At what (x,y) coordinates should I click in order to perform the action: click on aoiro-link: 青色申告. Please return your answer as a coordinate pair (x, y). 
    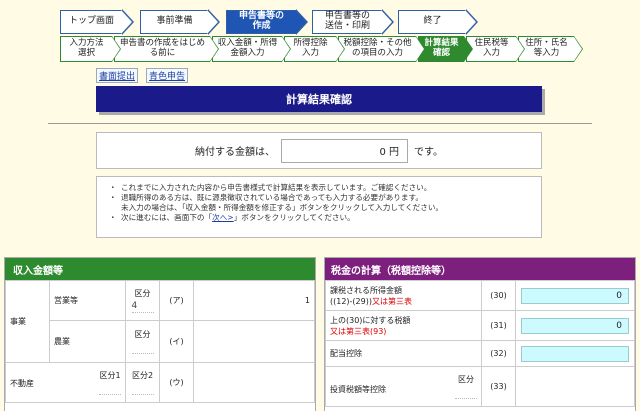
    Looking at the image, I should click on (167, 75).